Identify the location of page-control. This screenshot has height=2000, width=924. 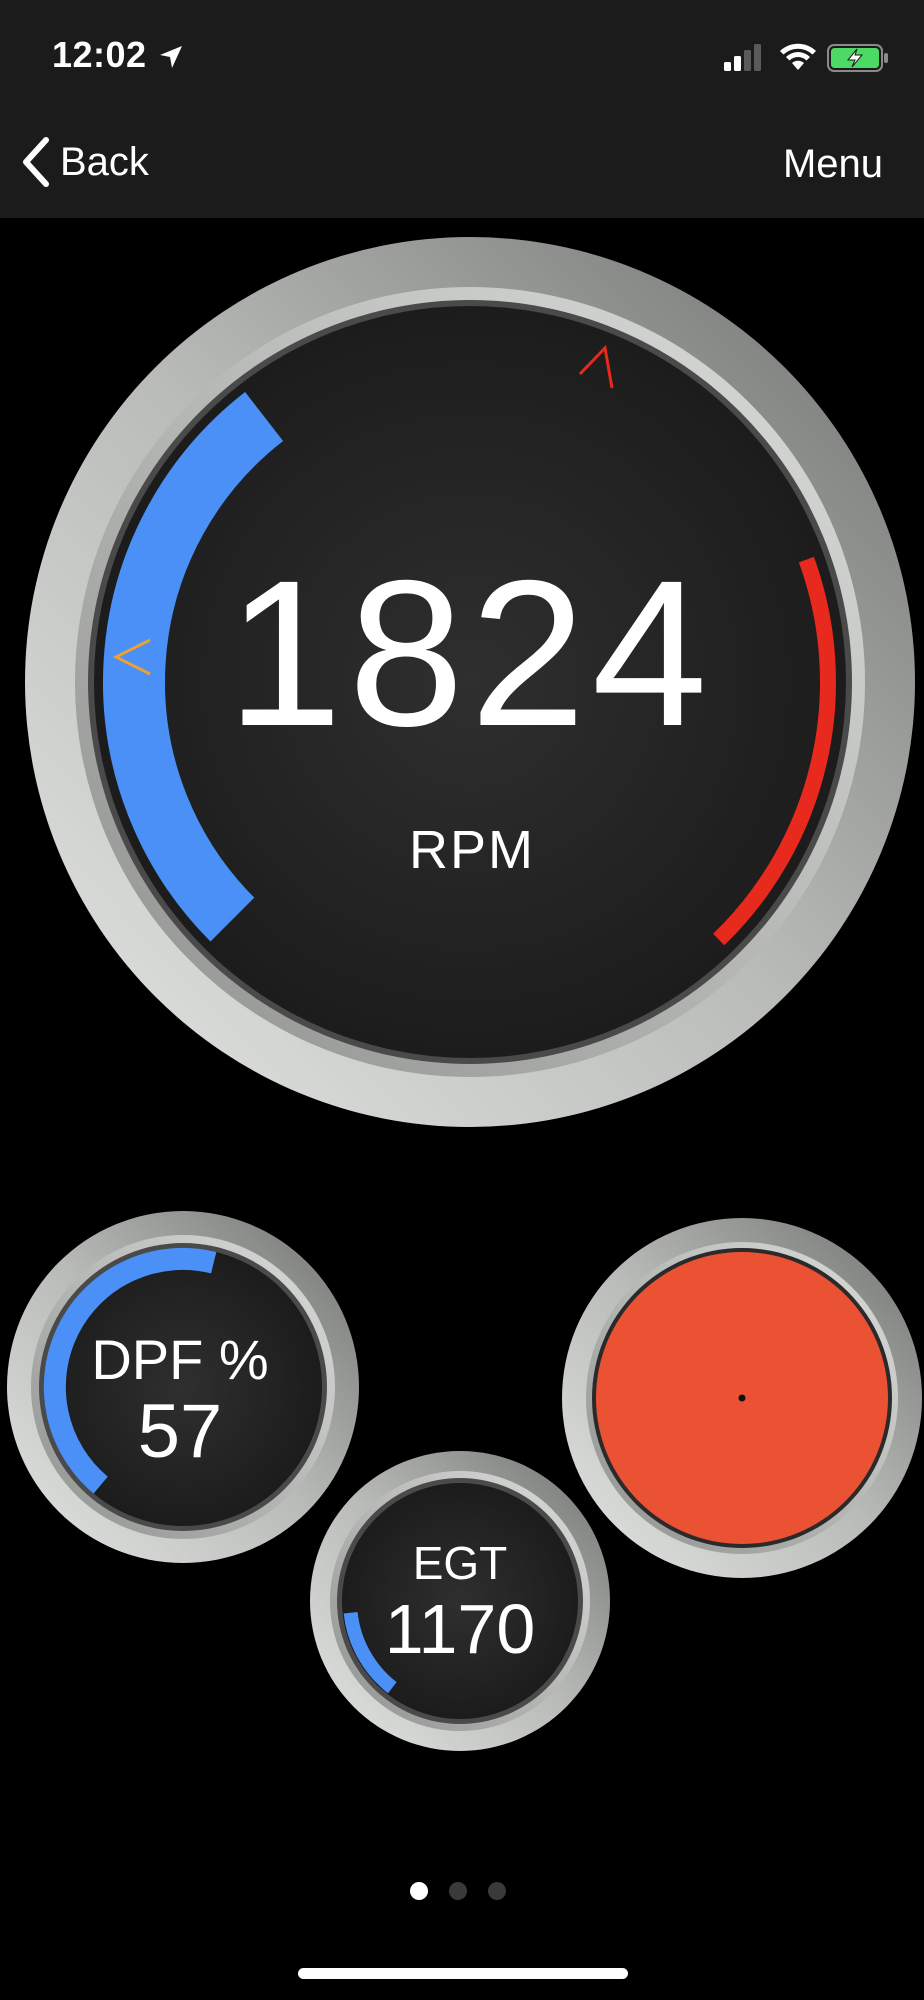
(463, 1894).